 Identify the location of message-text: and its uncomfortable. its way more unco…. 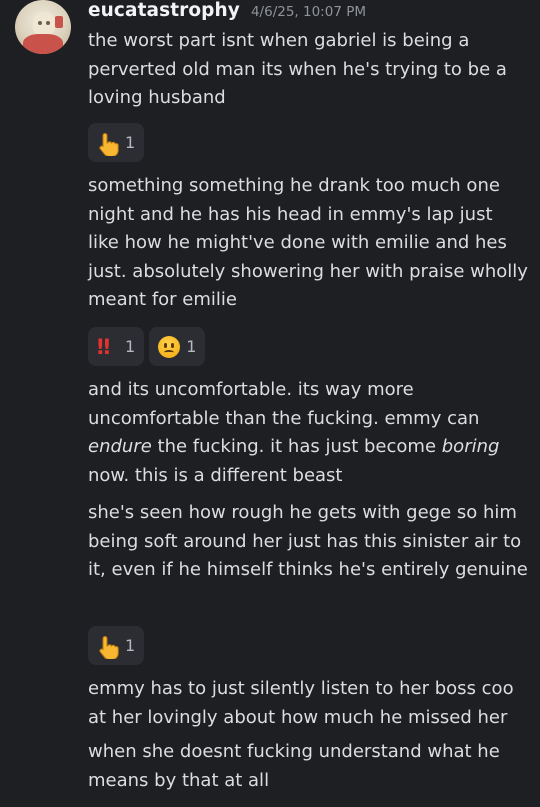
(308, 433).